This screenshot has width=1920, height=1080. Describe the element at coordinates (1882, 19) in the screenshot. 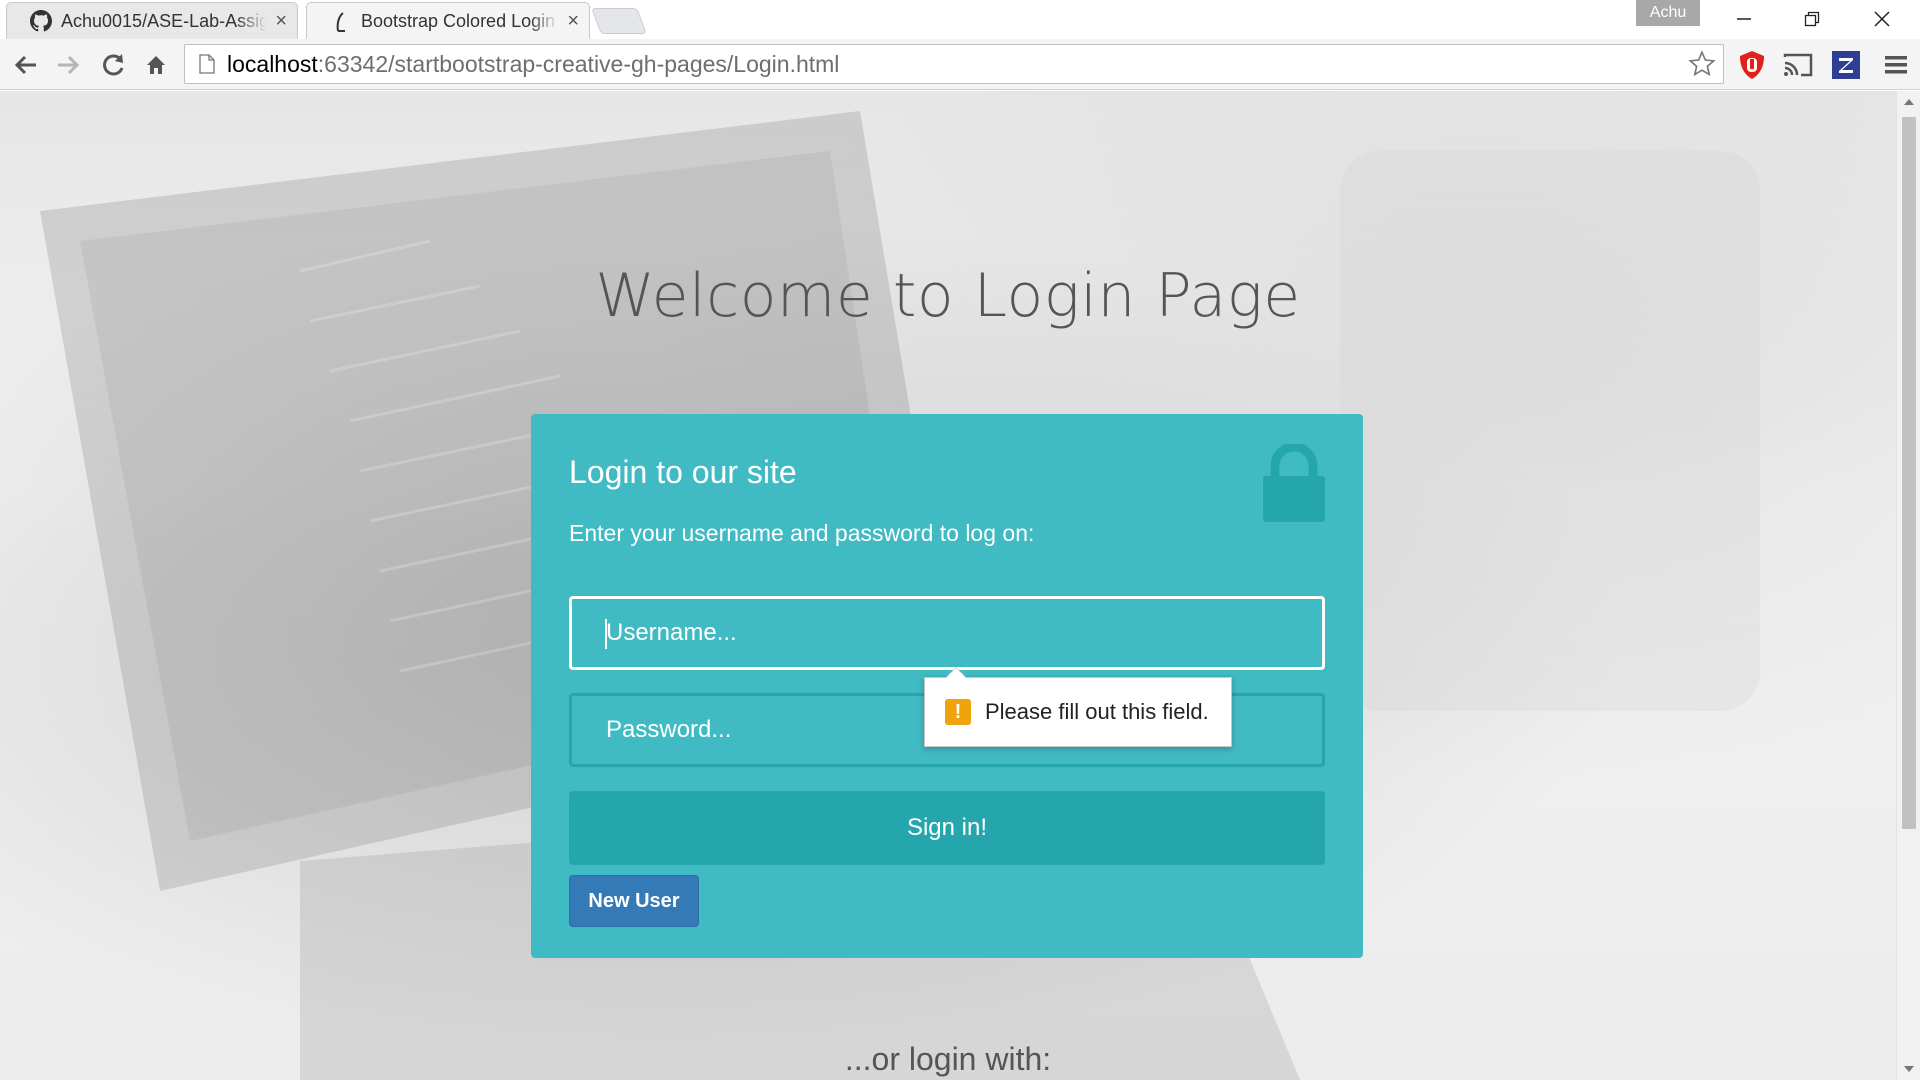

I see `close-window-icon` at that location.